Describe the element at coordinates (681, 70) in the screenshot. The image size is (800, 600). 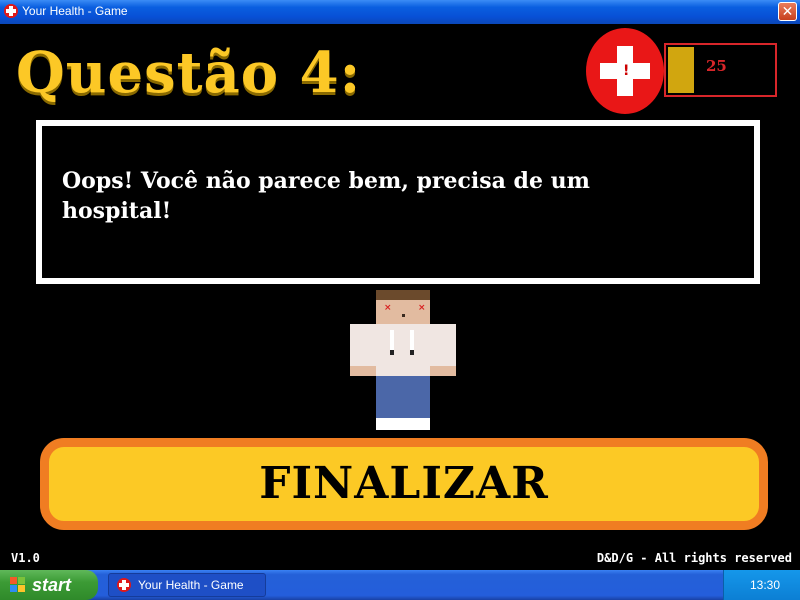
I see `health-bar-fill` at that location.